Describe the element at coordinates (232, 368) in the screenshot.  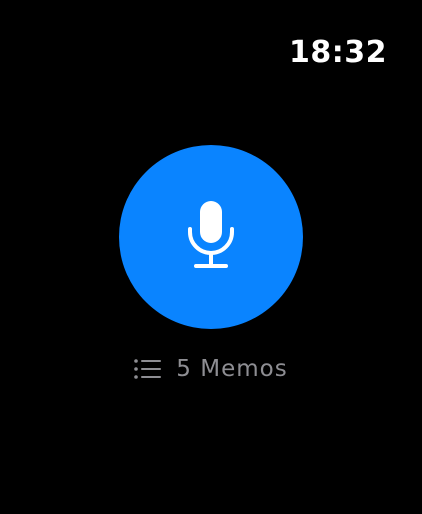
I see `memos-count-label: 5 Memos` at that location.